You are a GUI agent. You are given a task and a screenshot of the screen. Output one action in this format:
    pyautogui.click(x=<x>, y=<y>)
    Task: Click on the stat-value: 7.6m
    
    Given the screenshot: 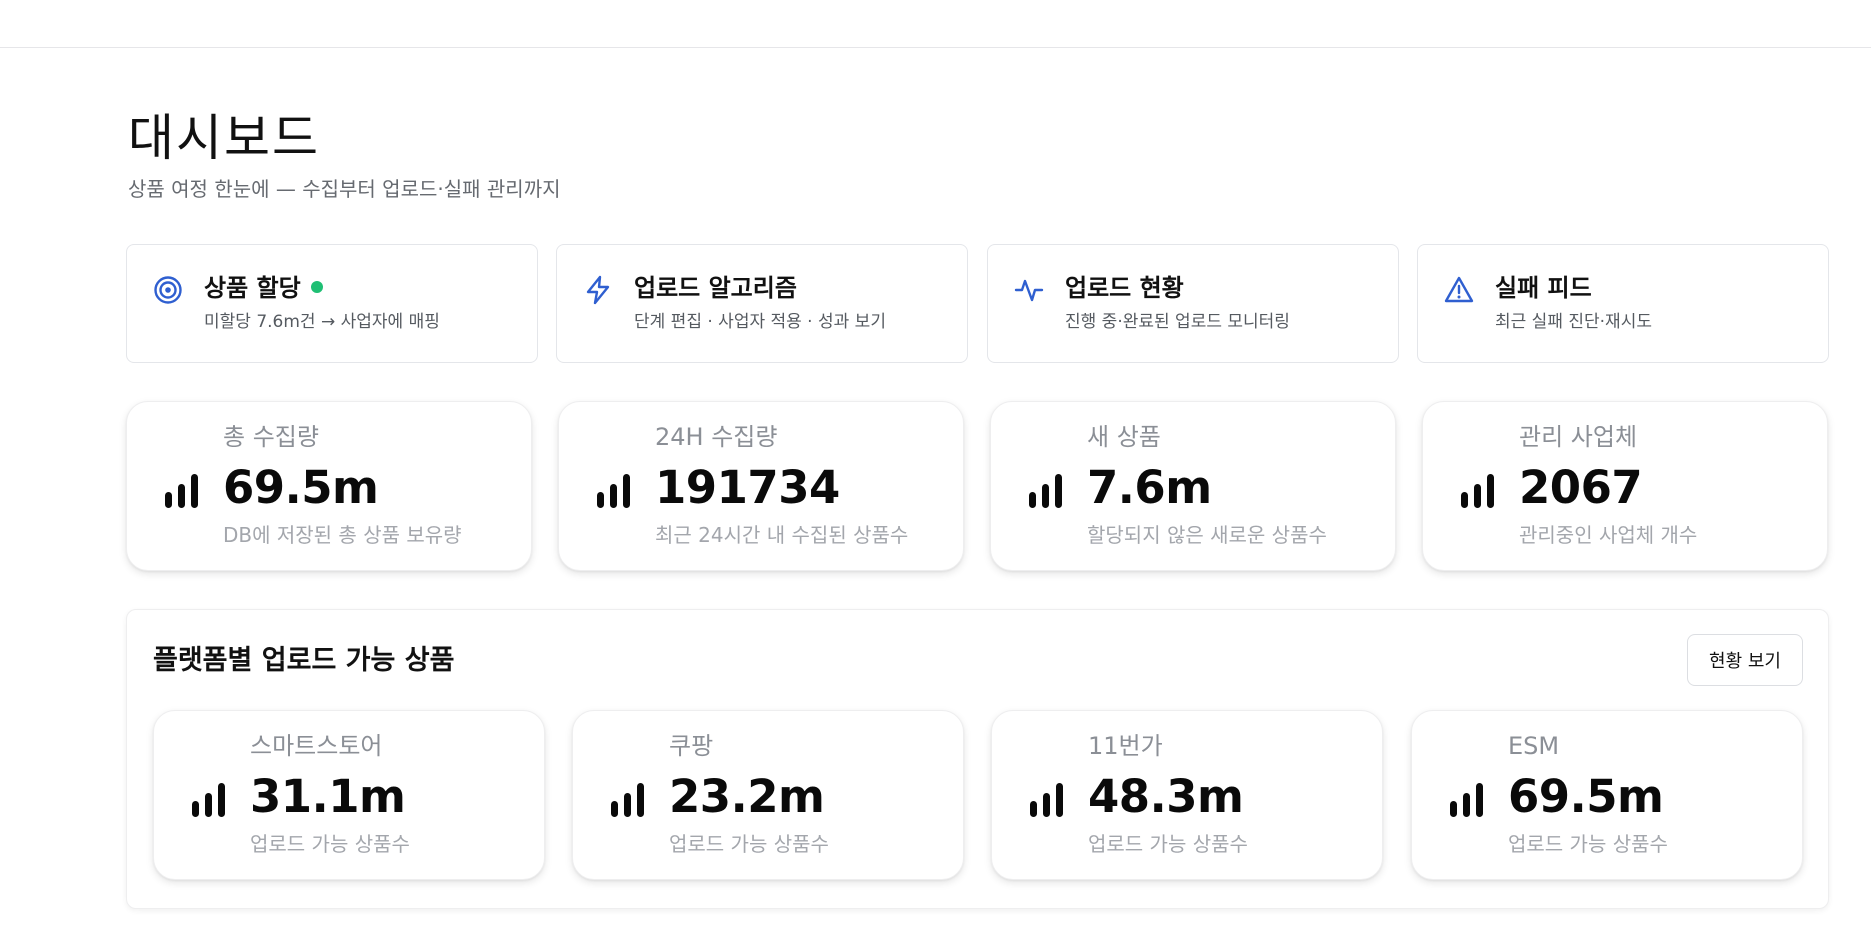 What is the action you would take?
    pyautogui.click(x=1149, y=487)
    